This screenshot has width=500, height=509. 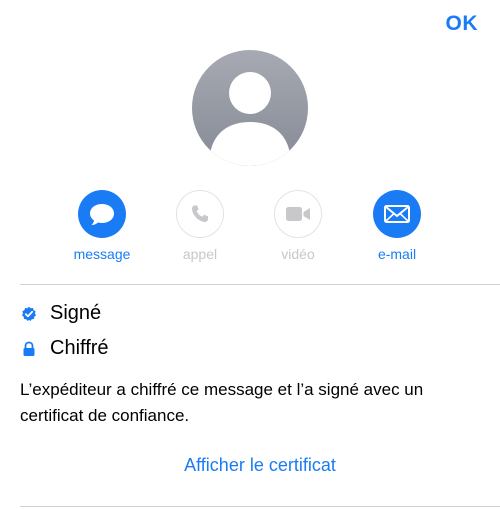 I want to click on call-action: appel, so click(x=200, y=226).